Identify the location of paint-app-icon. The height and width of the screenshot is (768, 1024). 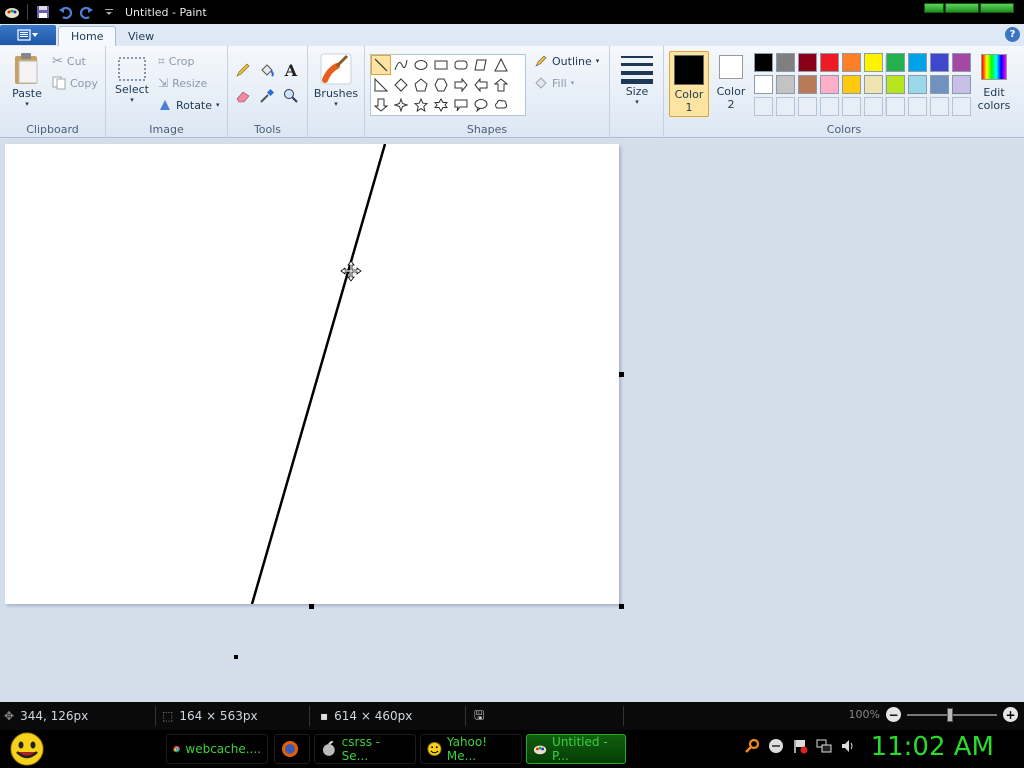
(12, 12).